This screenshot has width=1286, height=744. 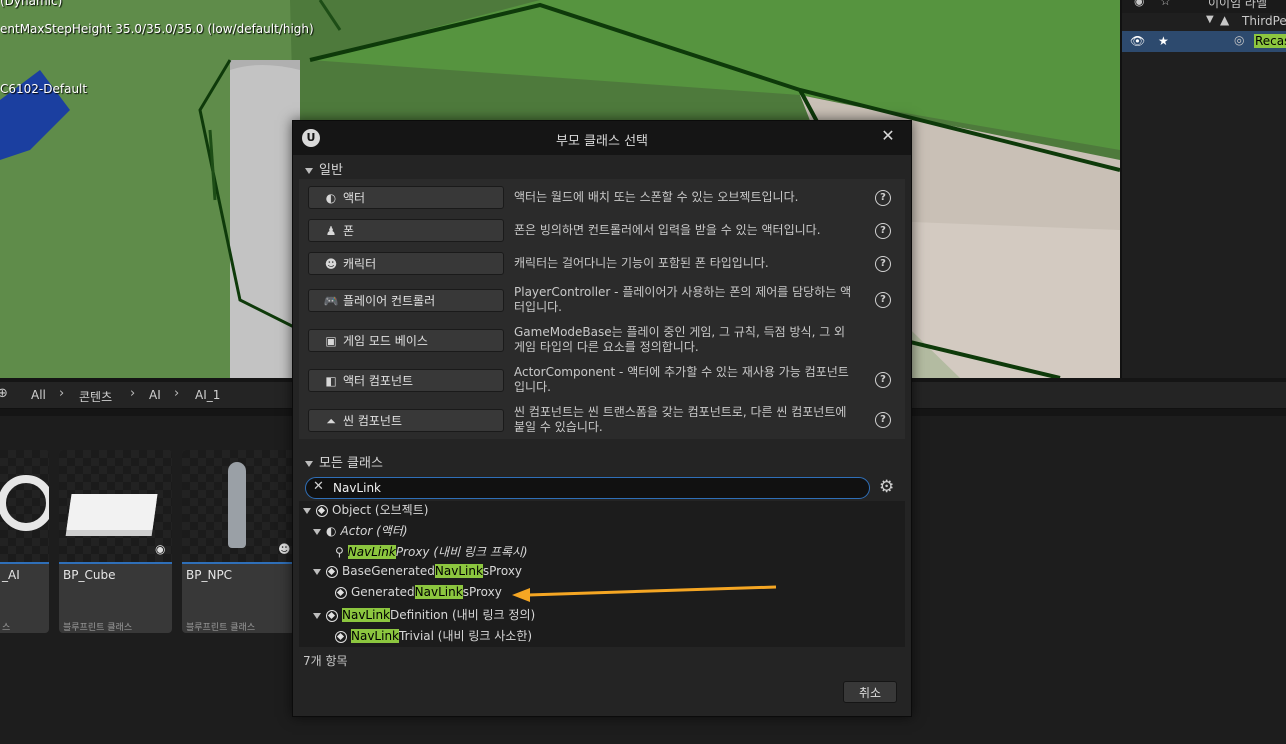 What do you see at coordinates (667, 230) in the screenshot?
I see `class-description: 폰은 빙의하면 컨트롤러에서 입력을 받을 수 있는 액터입니다.` at bounding box center [667, 230].